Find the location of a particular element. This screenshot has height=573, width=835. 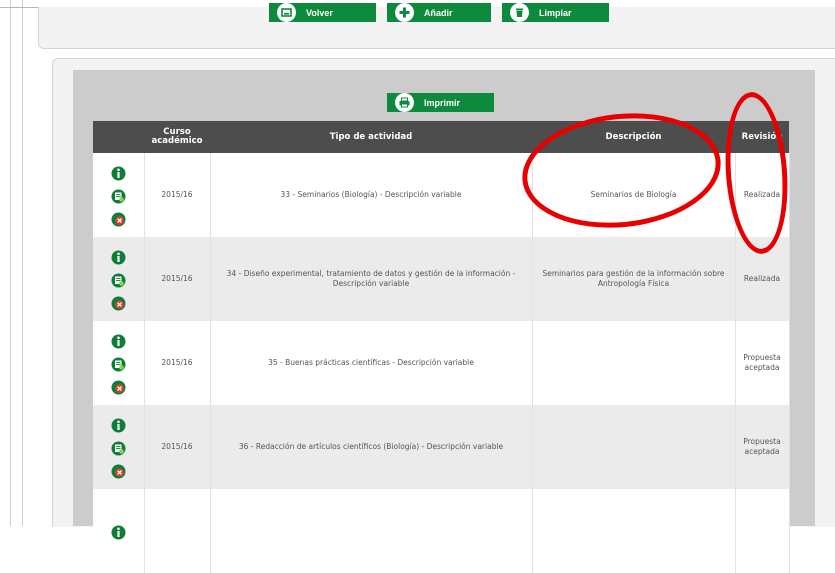

page-left-border is located at coordinates (10, 263).